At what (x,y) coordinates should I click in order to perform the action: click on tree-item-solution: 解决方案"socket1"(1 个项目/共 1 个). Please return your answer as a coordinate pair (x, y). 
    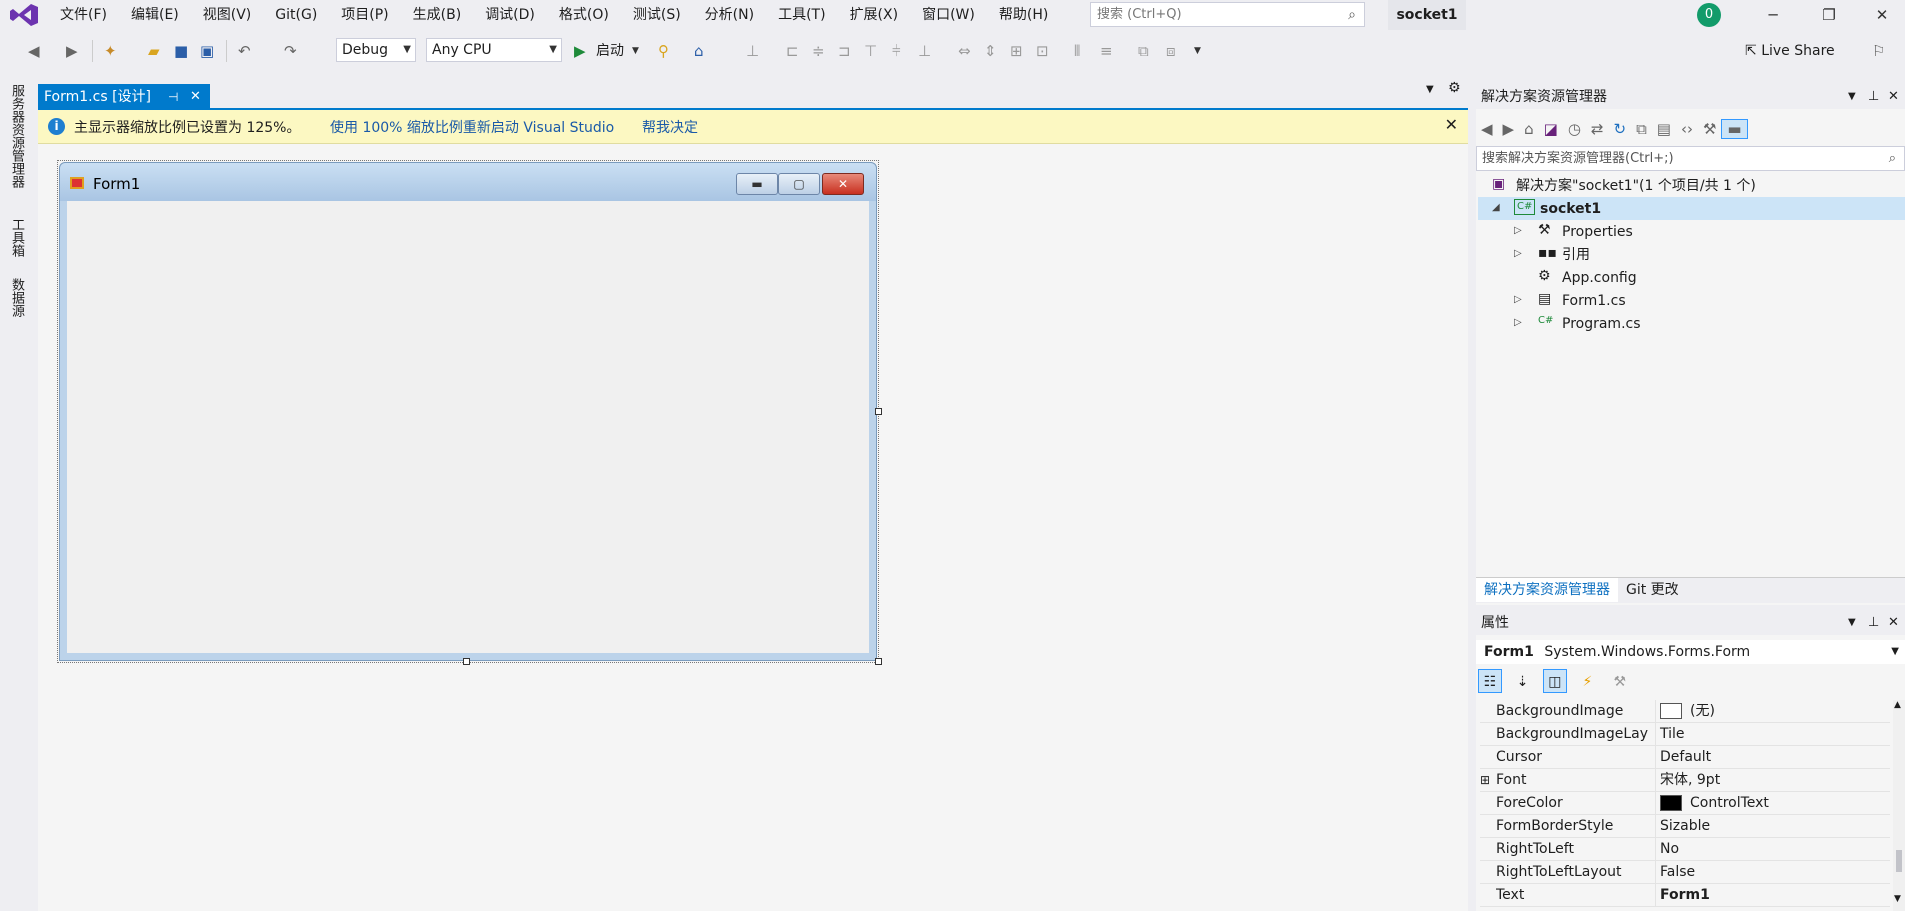
    Looking at the image, I should click on (1636, 186).